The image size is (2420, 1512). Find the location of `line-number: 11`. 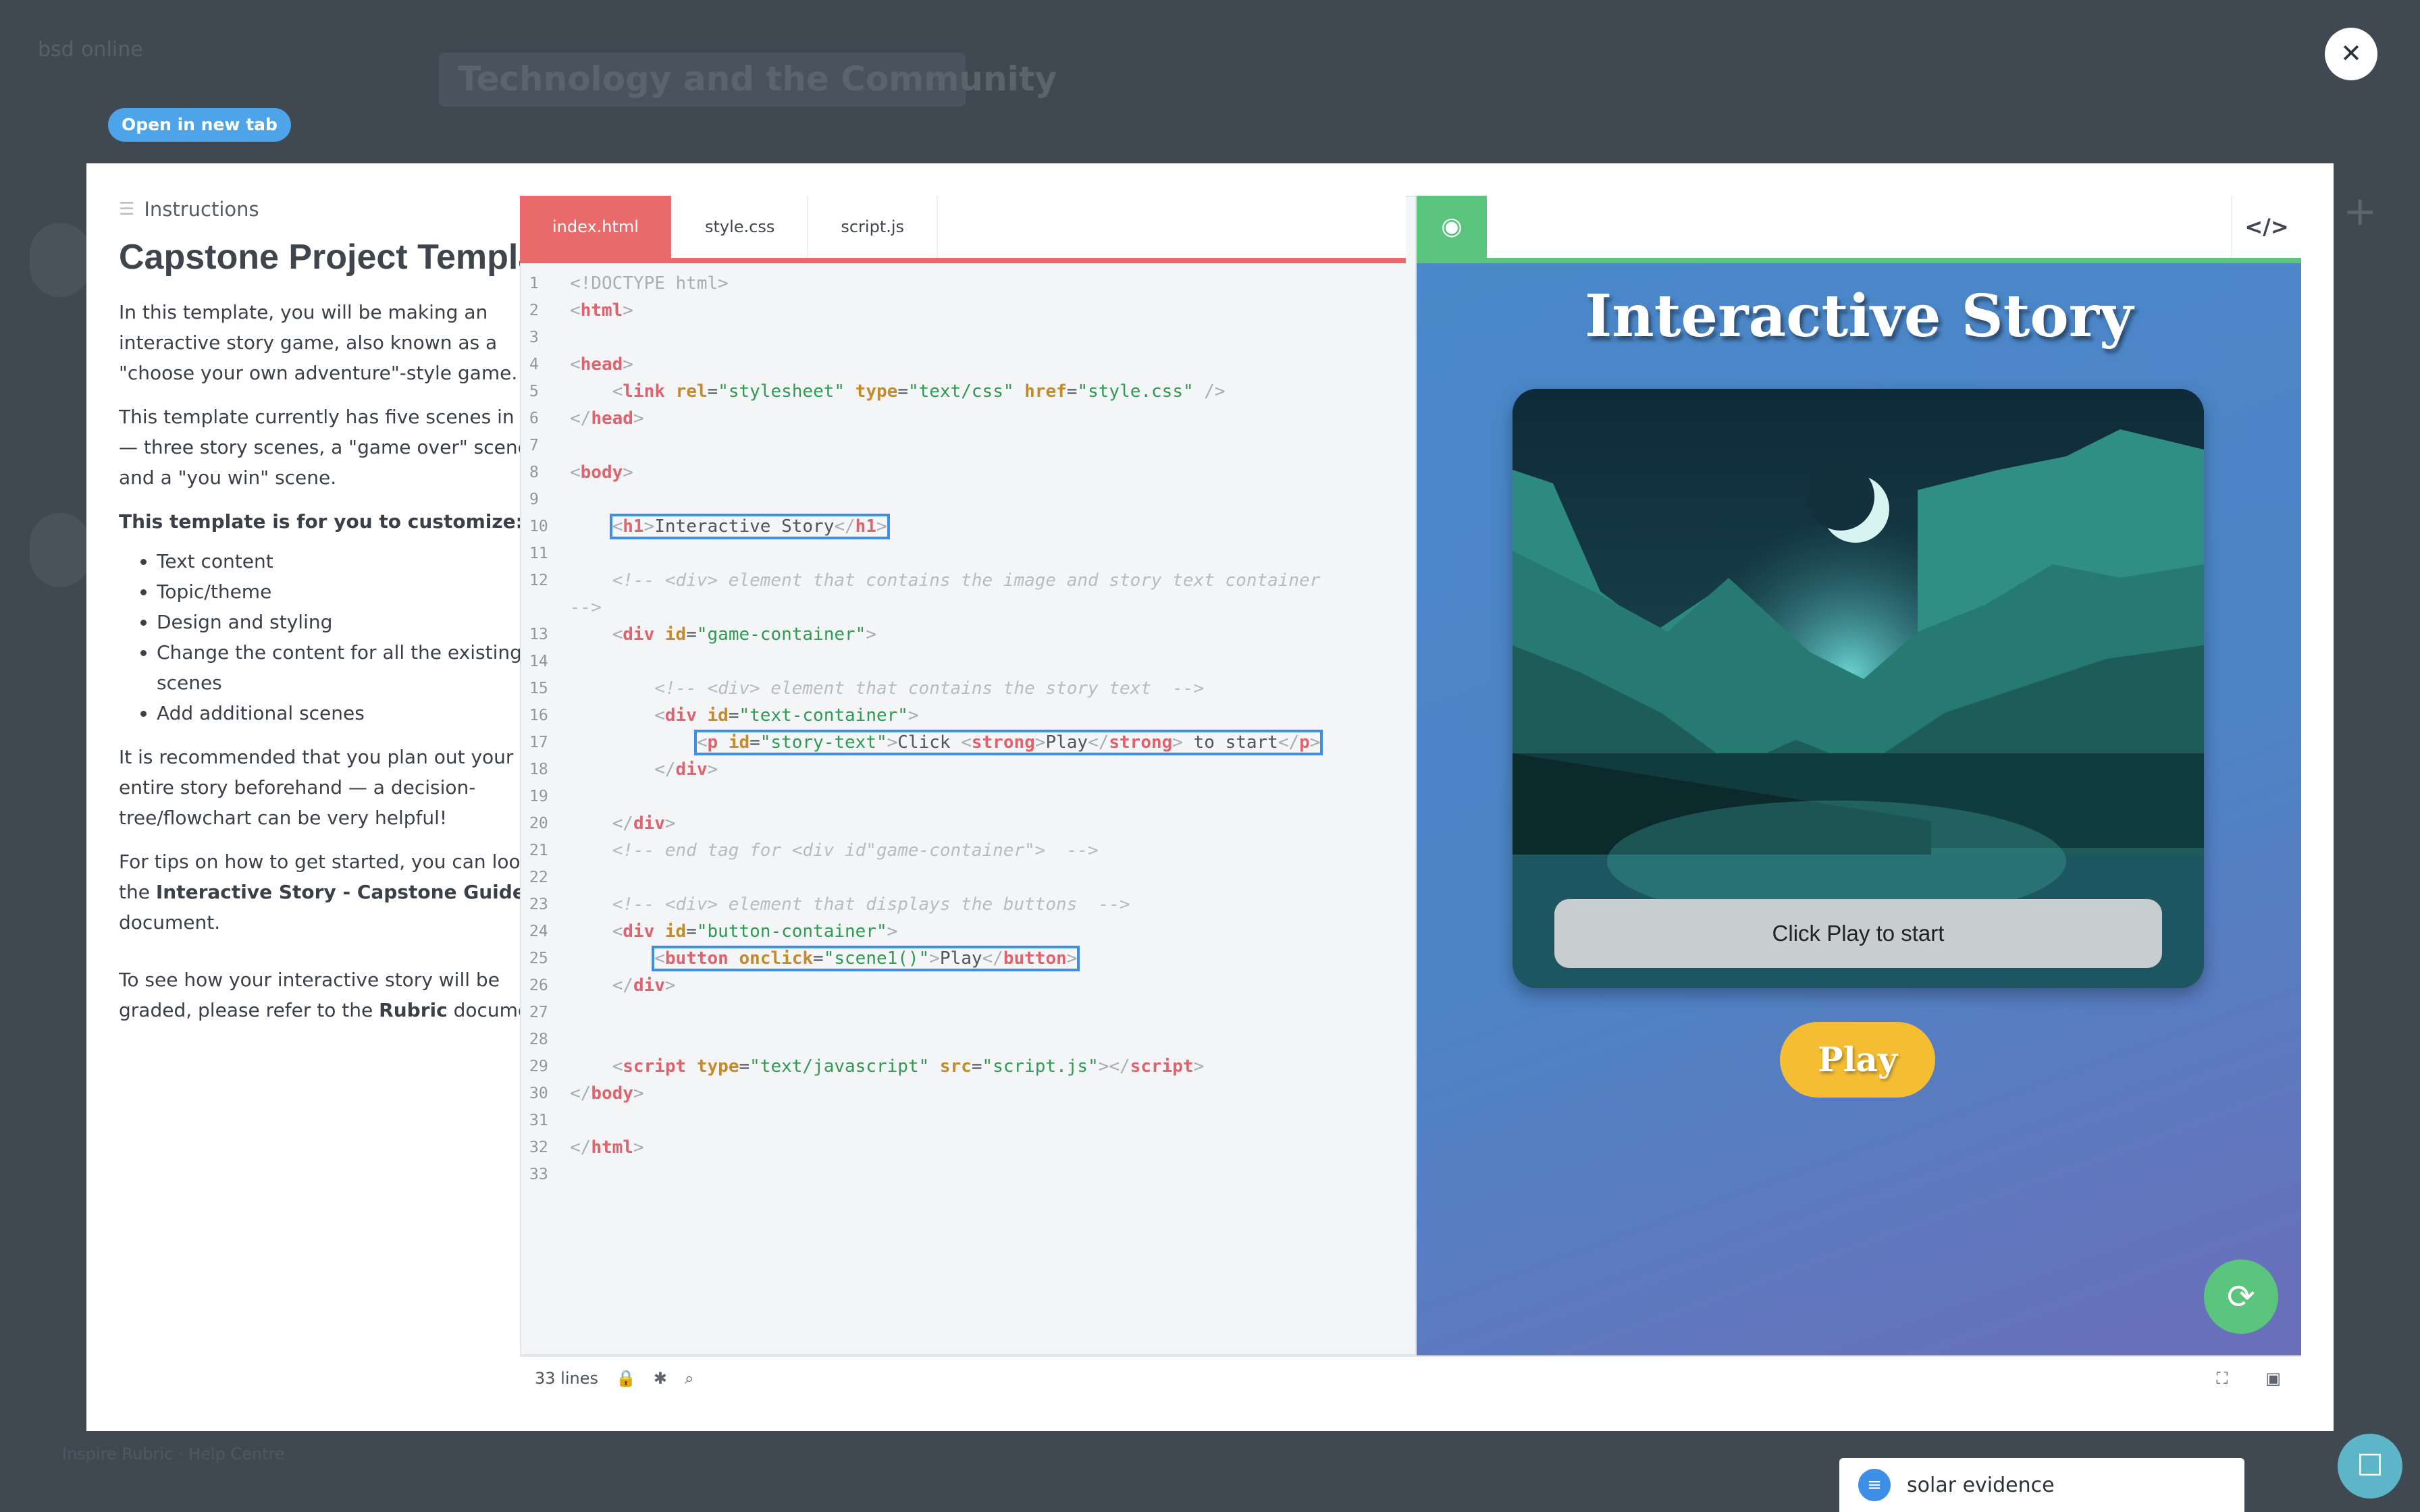

line-number: 11 is located at coordinates (538, 553).